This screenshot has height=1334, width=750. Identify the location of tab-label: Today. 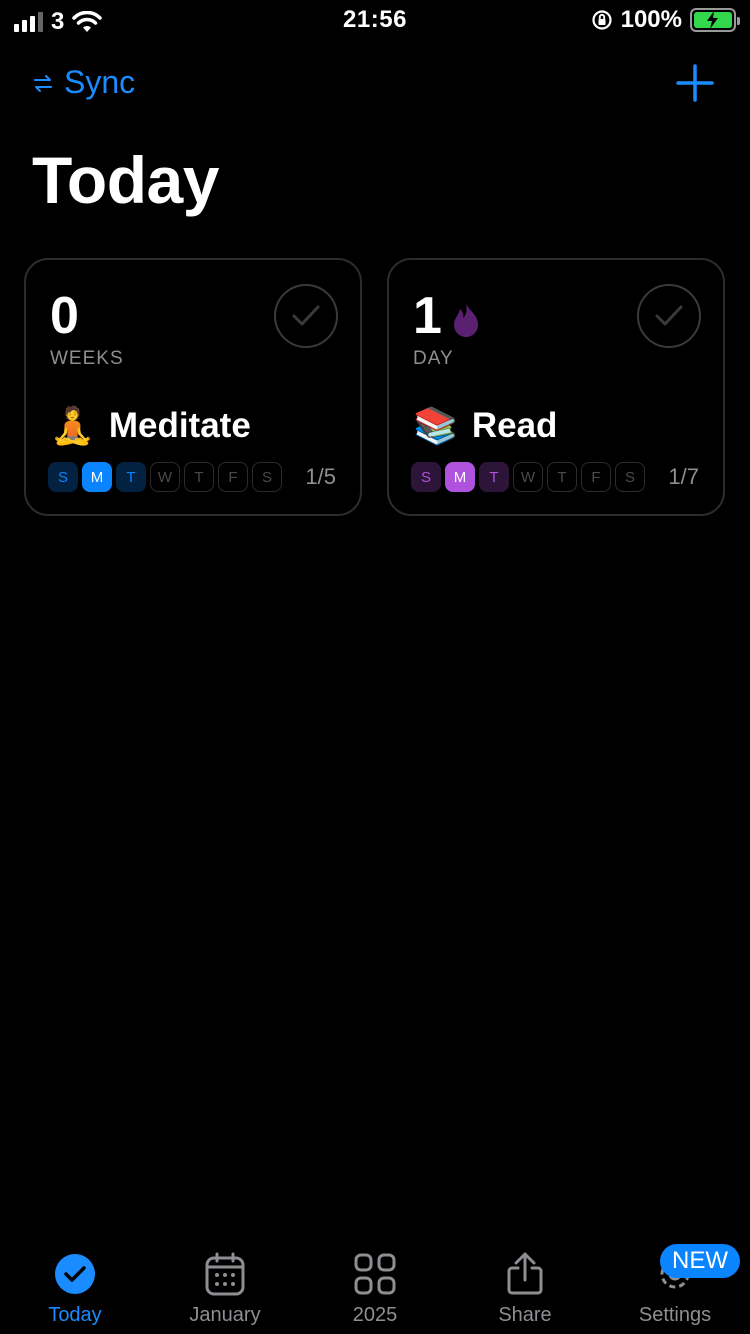
(75, 1315).